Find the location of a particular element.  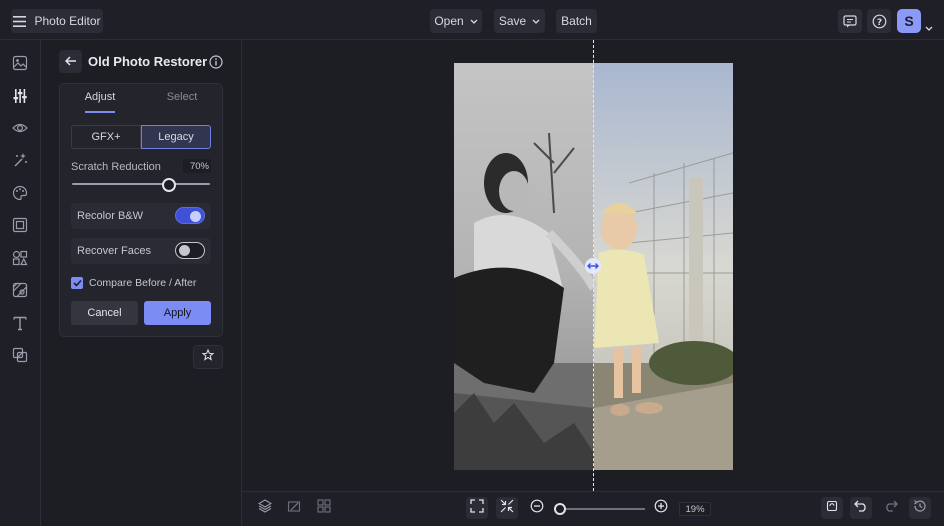

zoom-in-button is located at coordinates (661, 508).